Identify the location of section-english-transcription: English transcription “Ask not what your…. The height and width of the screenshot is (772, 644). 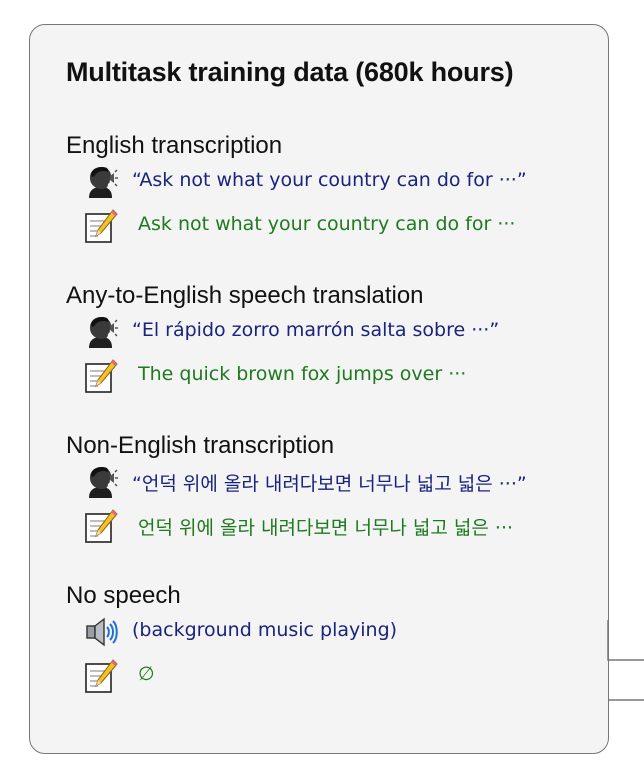
(336, 192).